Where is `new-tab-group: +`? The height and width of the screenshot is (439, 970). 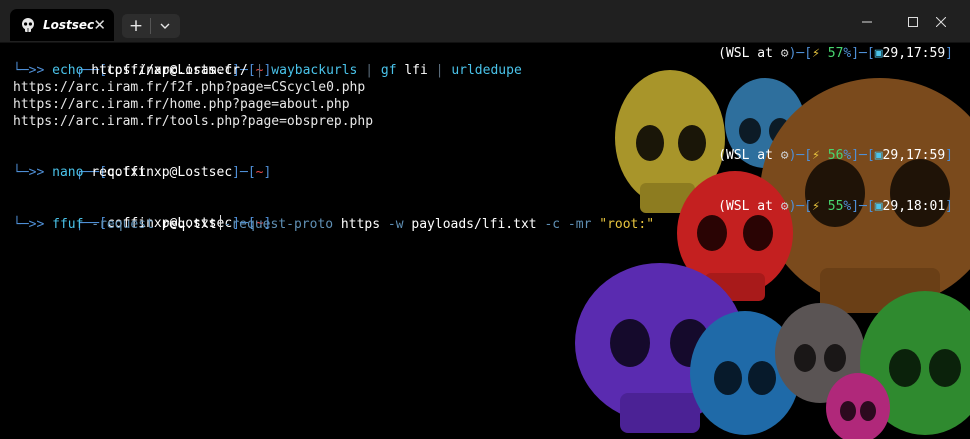
new-tab-group: + is located at coordinates (151, 26).